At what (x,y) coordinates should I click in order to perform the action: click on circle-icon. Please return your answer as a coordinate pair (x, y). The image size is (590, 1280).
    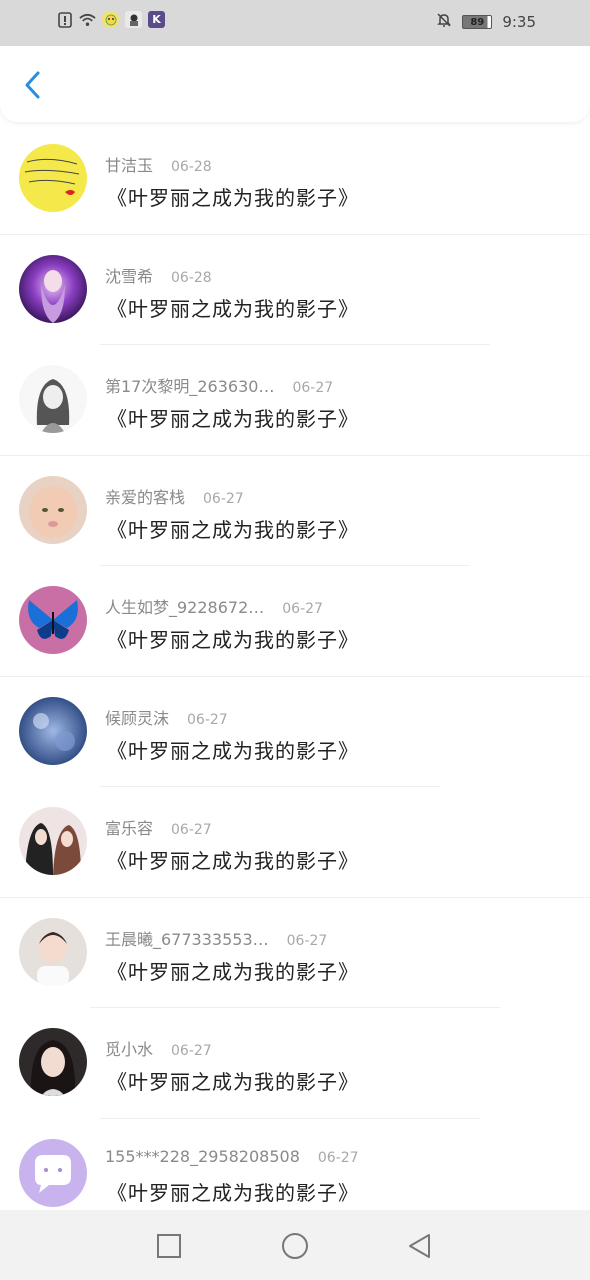
    Looking at the image, I should click on (295, 1246).